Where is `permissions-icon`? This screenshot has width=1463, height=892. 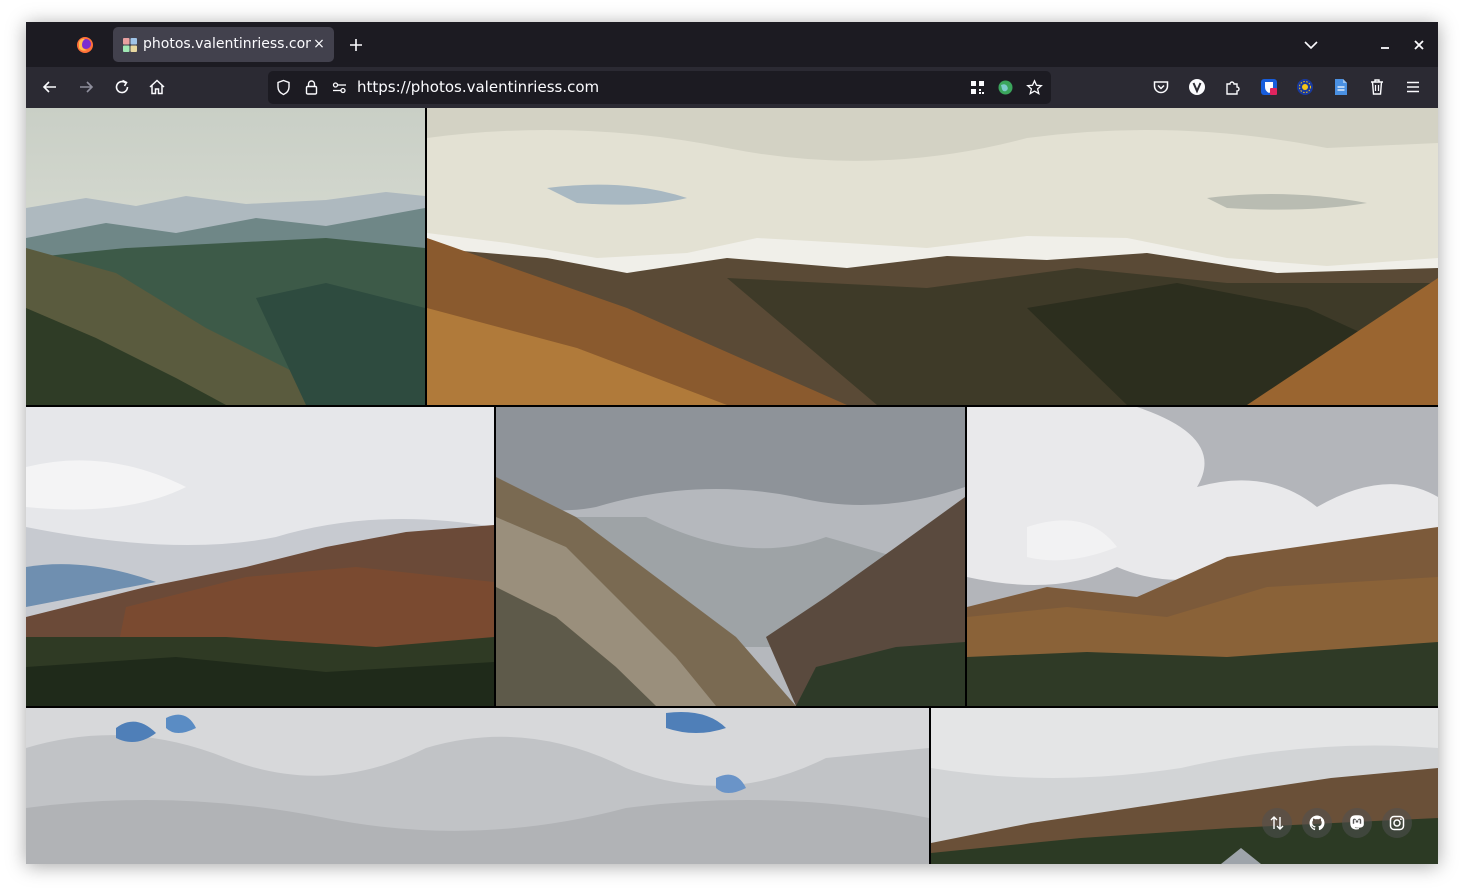 permissions-icon is located at coordinates (339, 87).